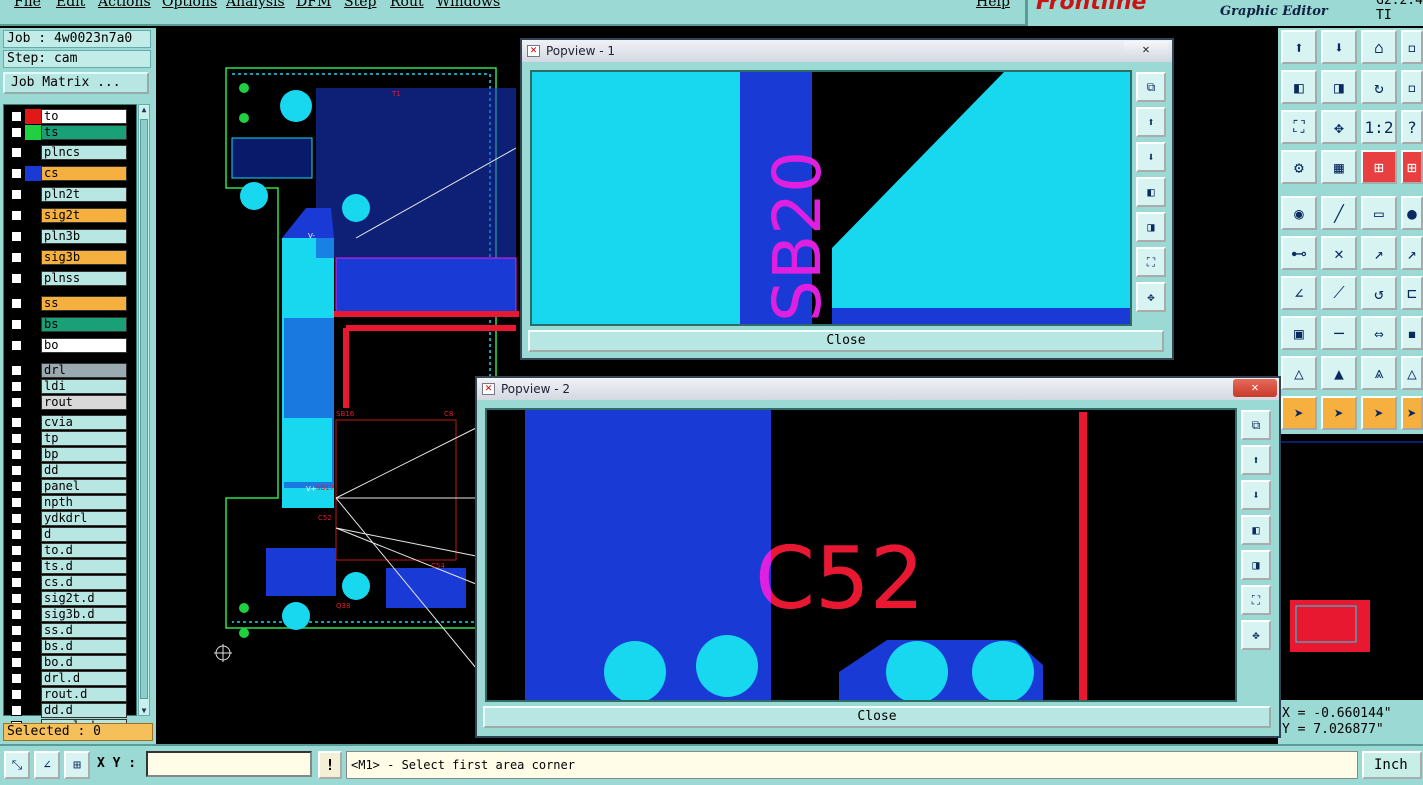 The width and height of the screenshot is (1423, 785). I want to click on pointer4-icon: ➤, so click(1412, 413).